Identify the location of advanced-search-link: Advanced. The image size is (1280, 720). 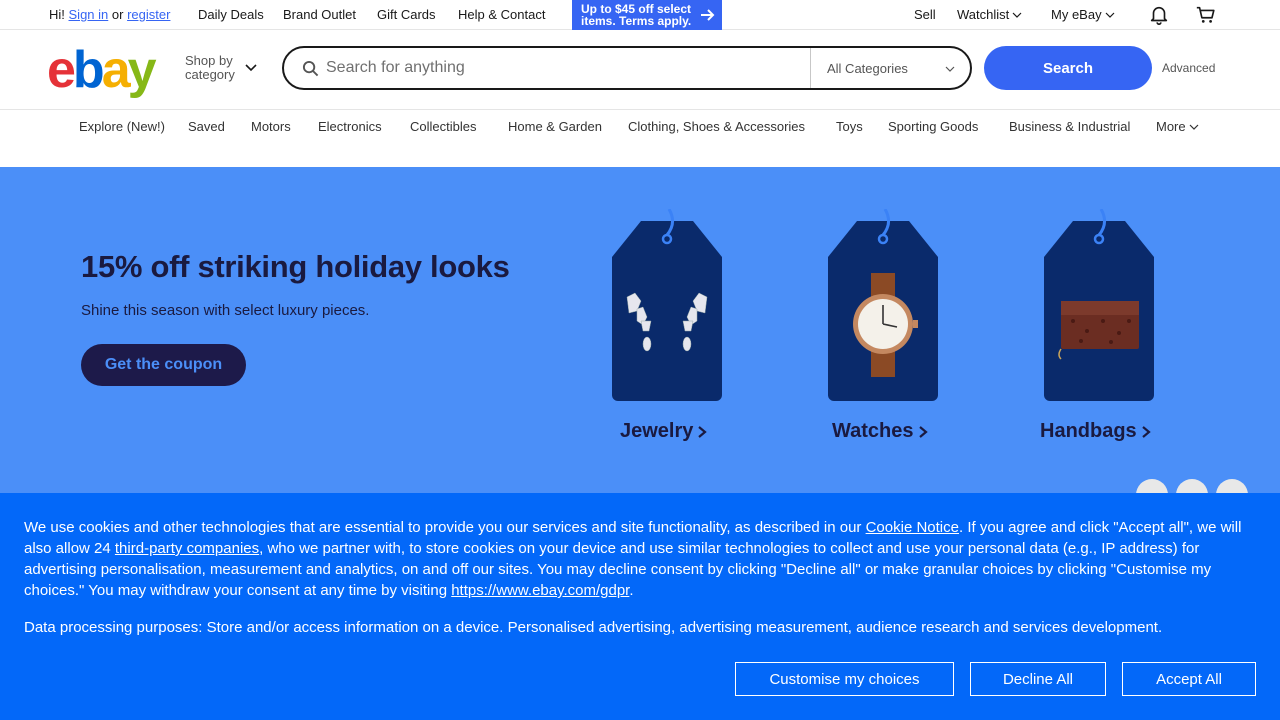
(1188, 68).